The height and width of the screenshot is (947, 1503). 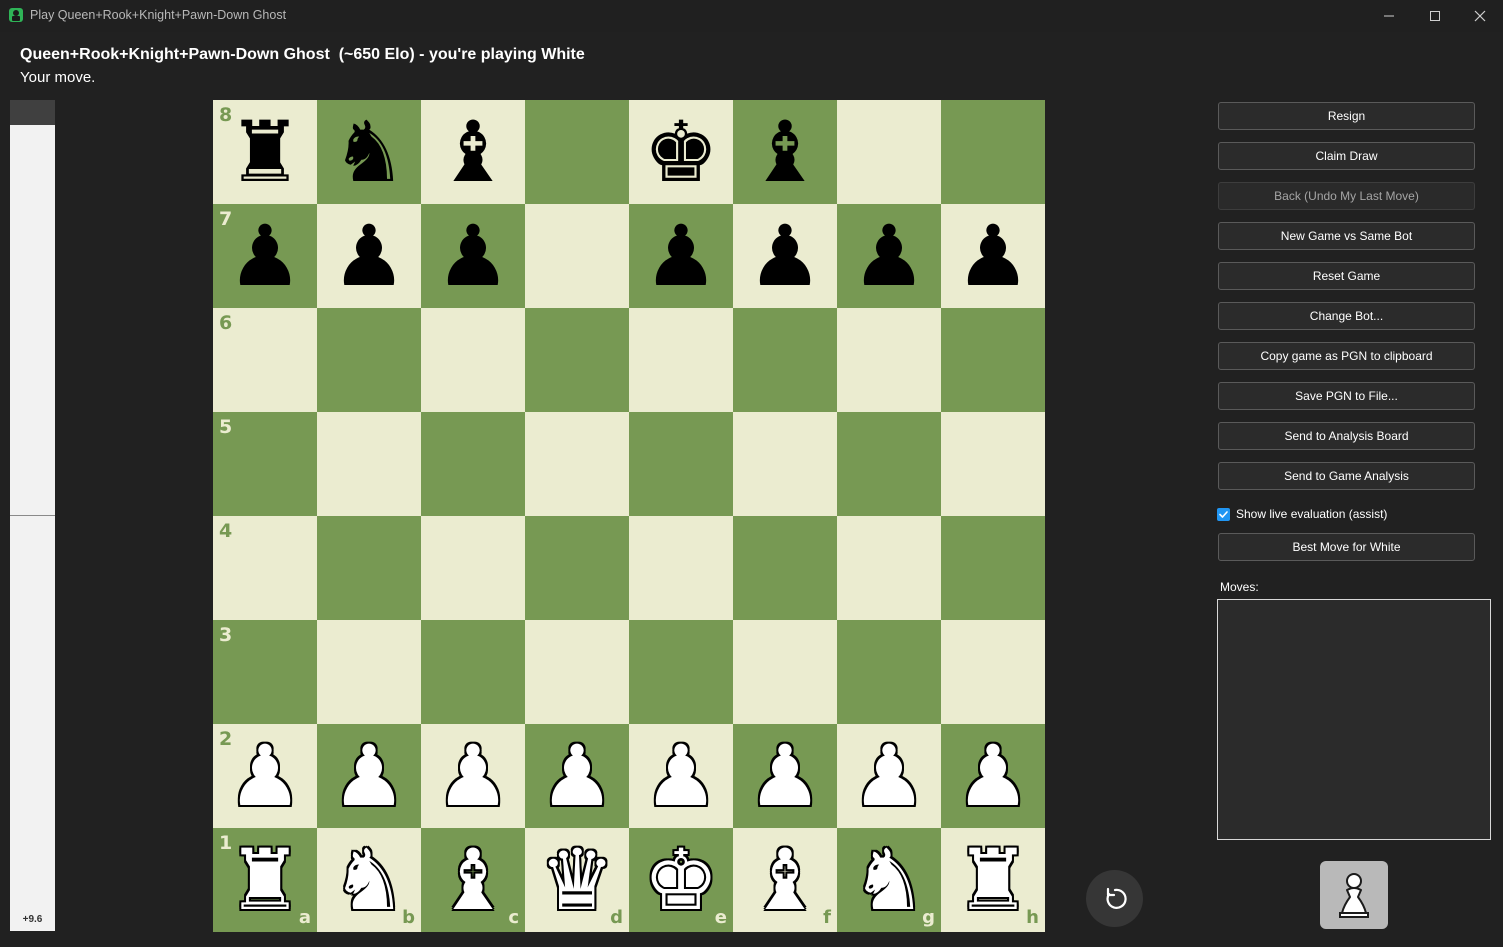 I want to click on square-a8: 8 ♜, so click(x=265, y=152).